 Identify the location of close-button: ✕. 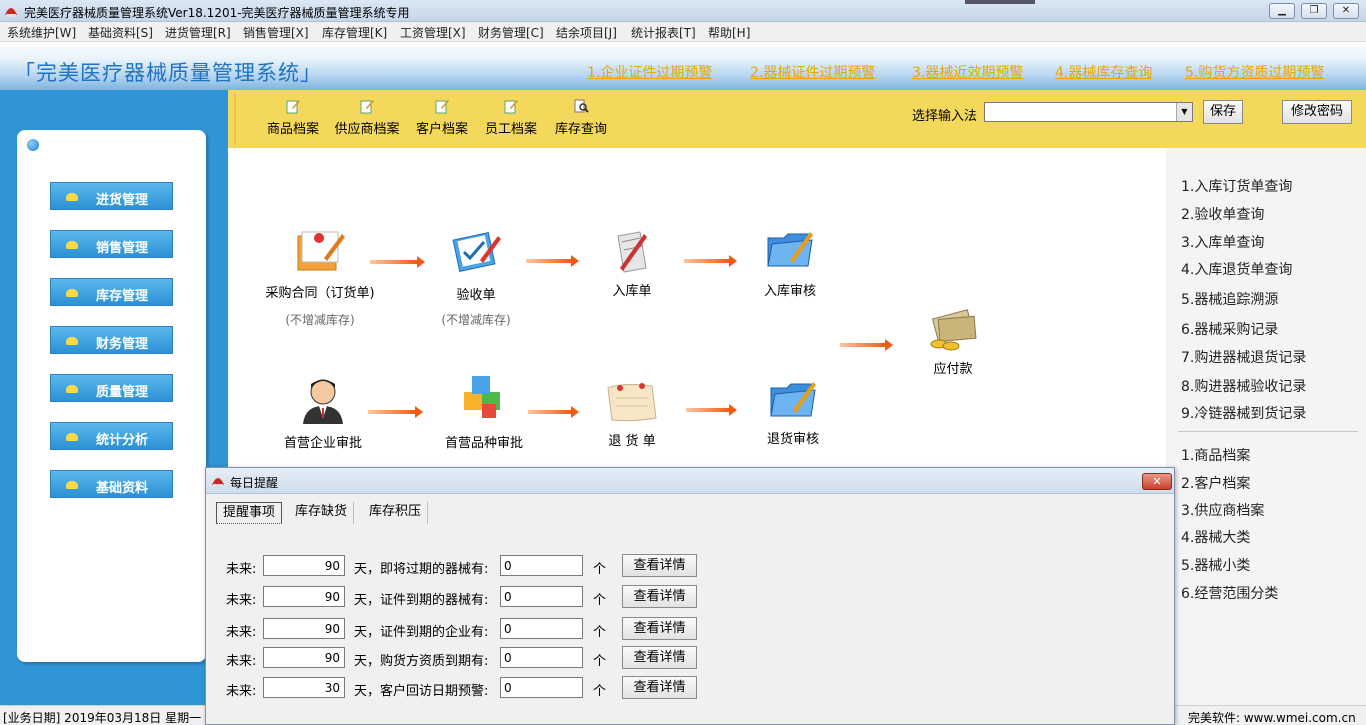
(1346, 11).